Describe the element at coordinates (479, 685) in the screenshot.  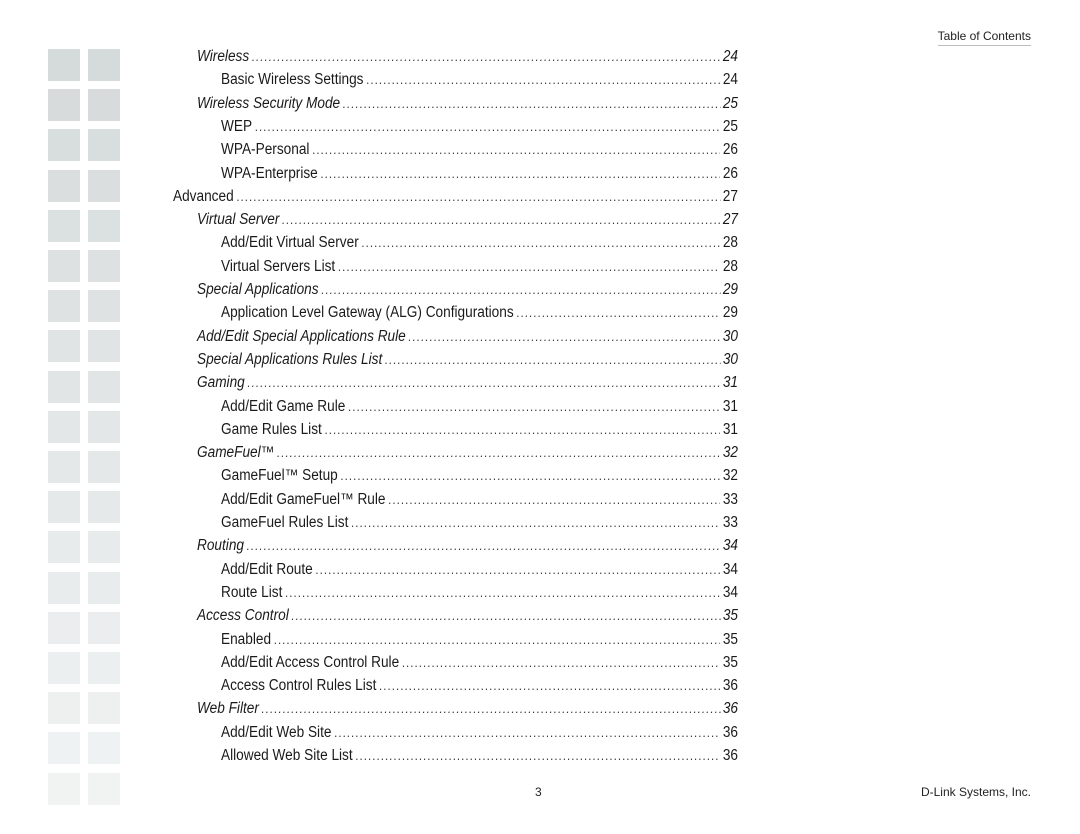
I see `toc-entry: Access Control Rules List 36` at that location.